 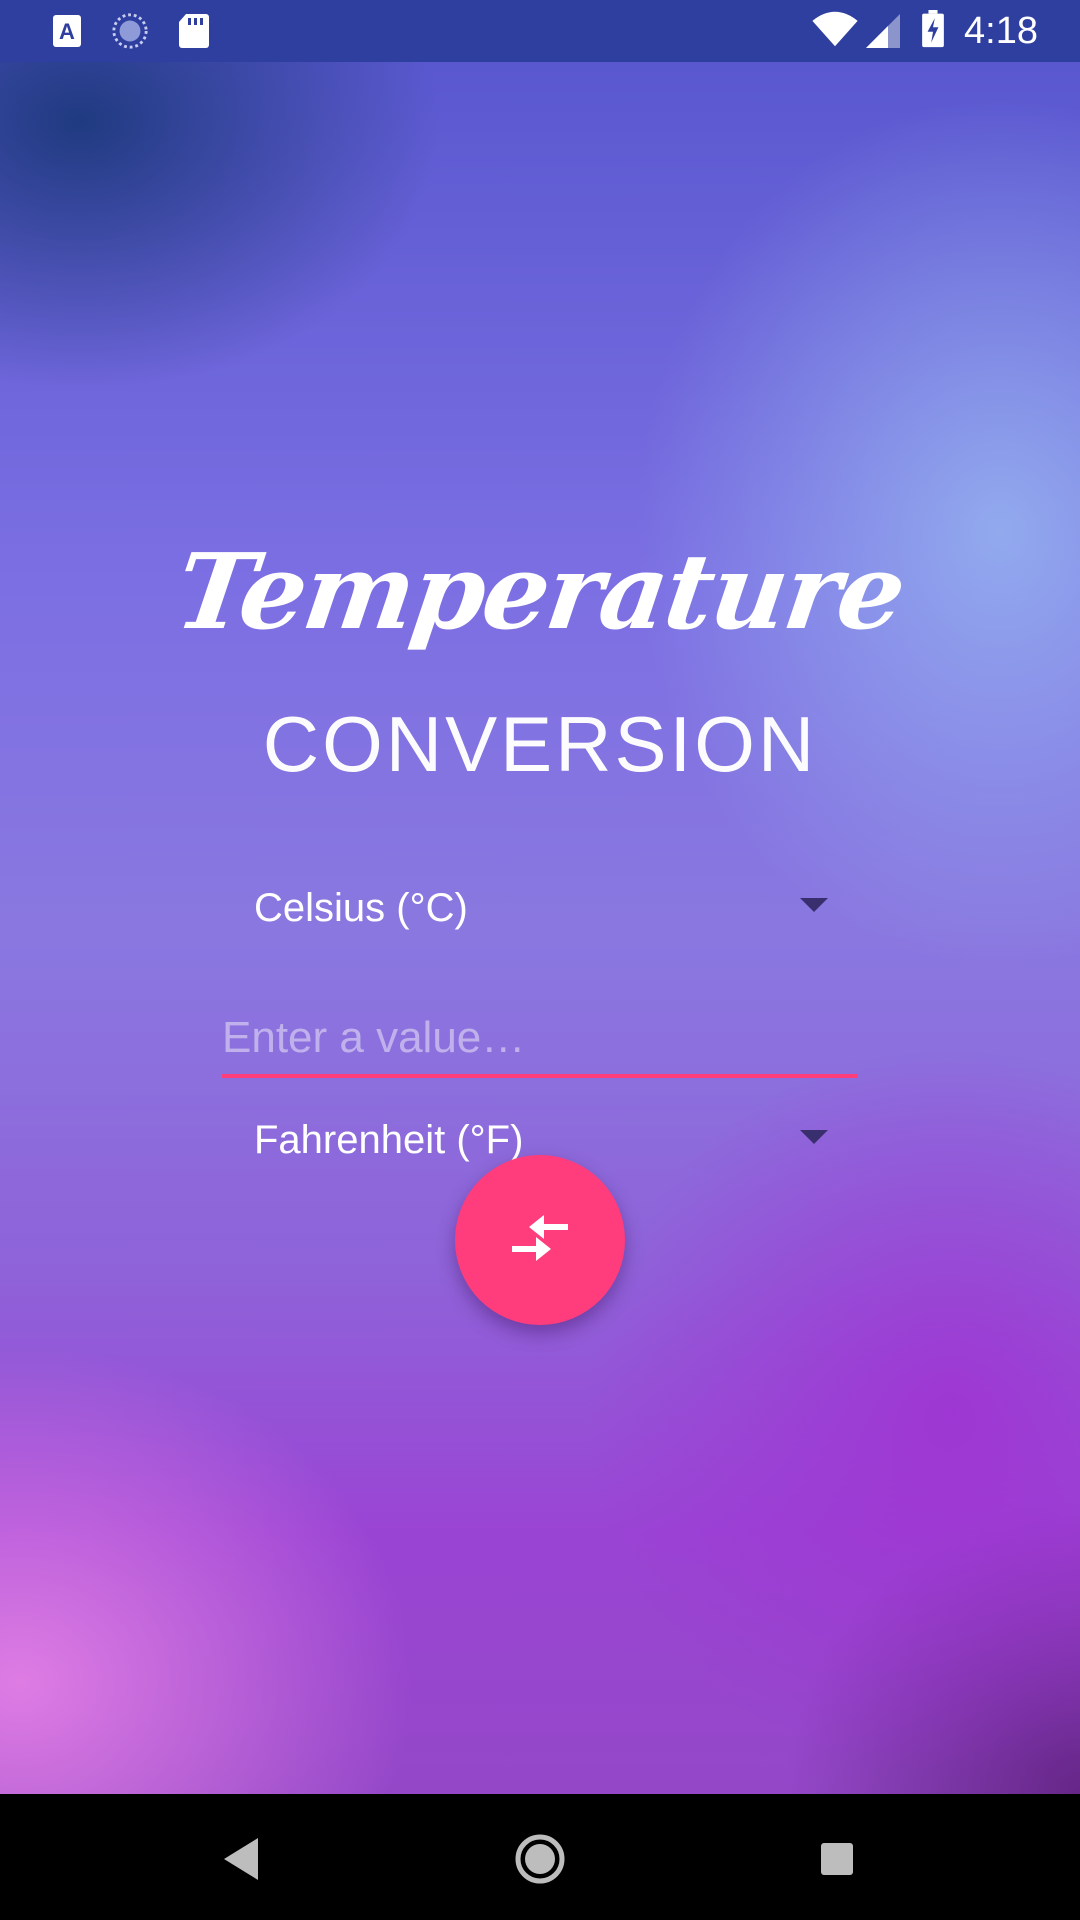 I want to click on app-title-subtitle: CONVERSION, so click(x=540, y=744).